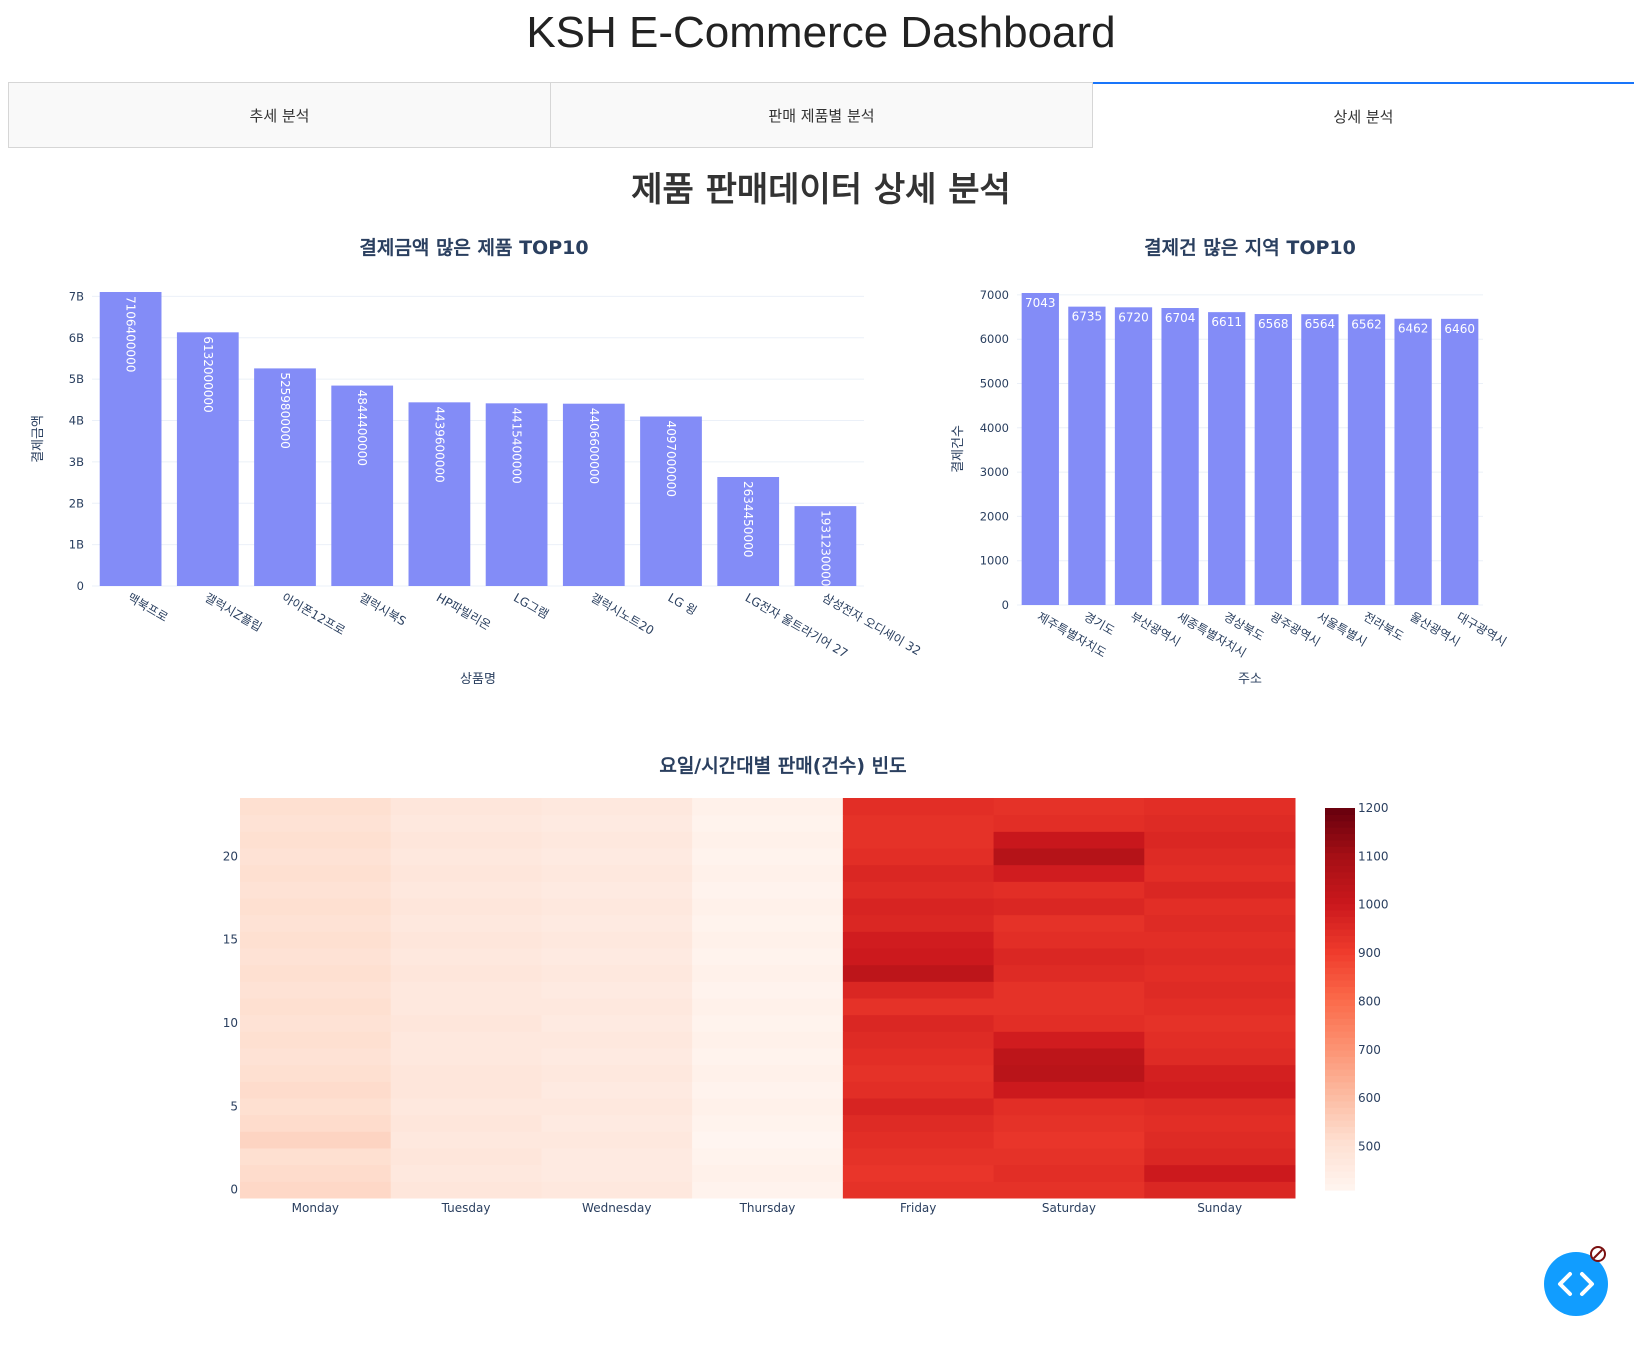 The height and width of the screenshot is (1351, 1642). Describe the element at coordinates (1295, 629) in the screenshot. I see `region-chart-x-tick-label: 광주광역시` at that location.